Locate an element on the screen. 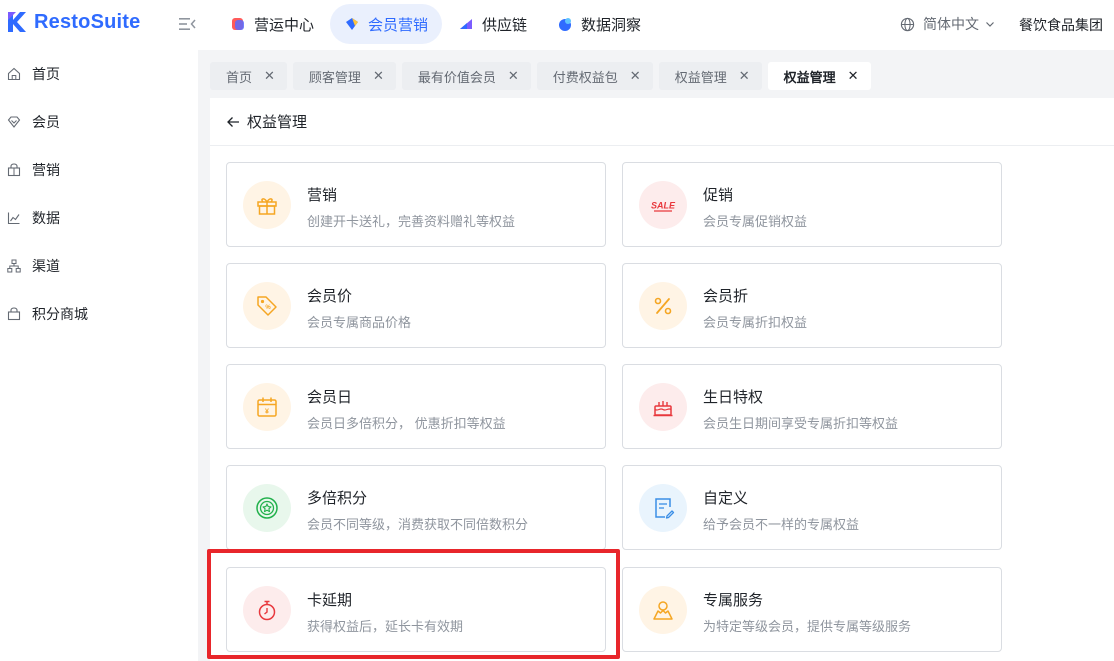 The width and height of the screenshot is (1114, 661). card-title: 会员价 is located at coordinates (330, 296).